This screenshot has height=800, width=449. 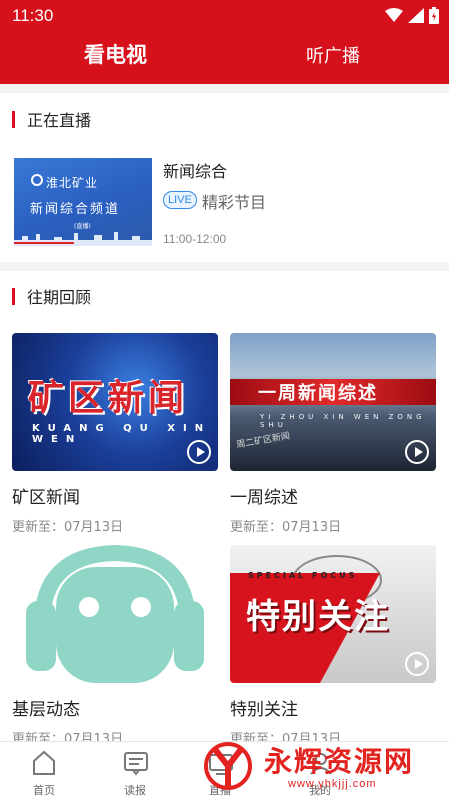 I want to click on thumb-pinyin-text: KUANG QU XIN WEN, so click(x=122, y=434).